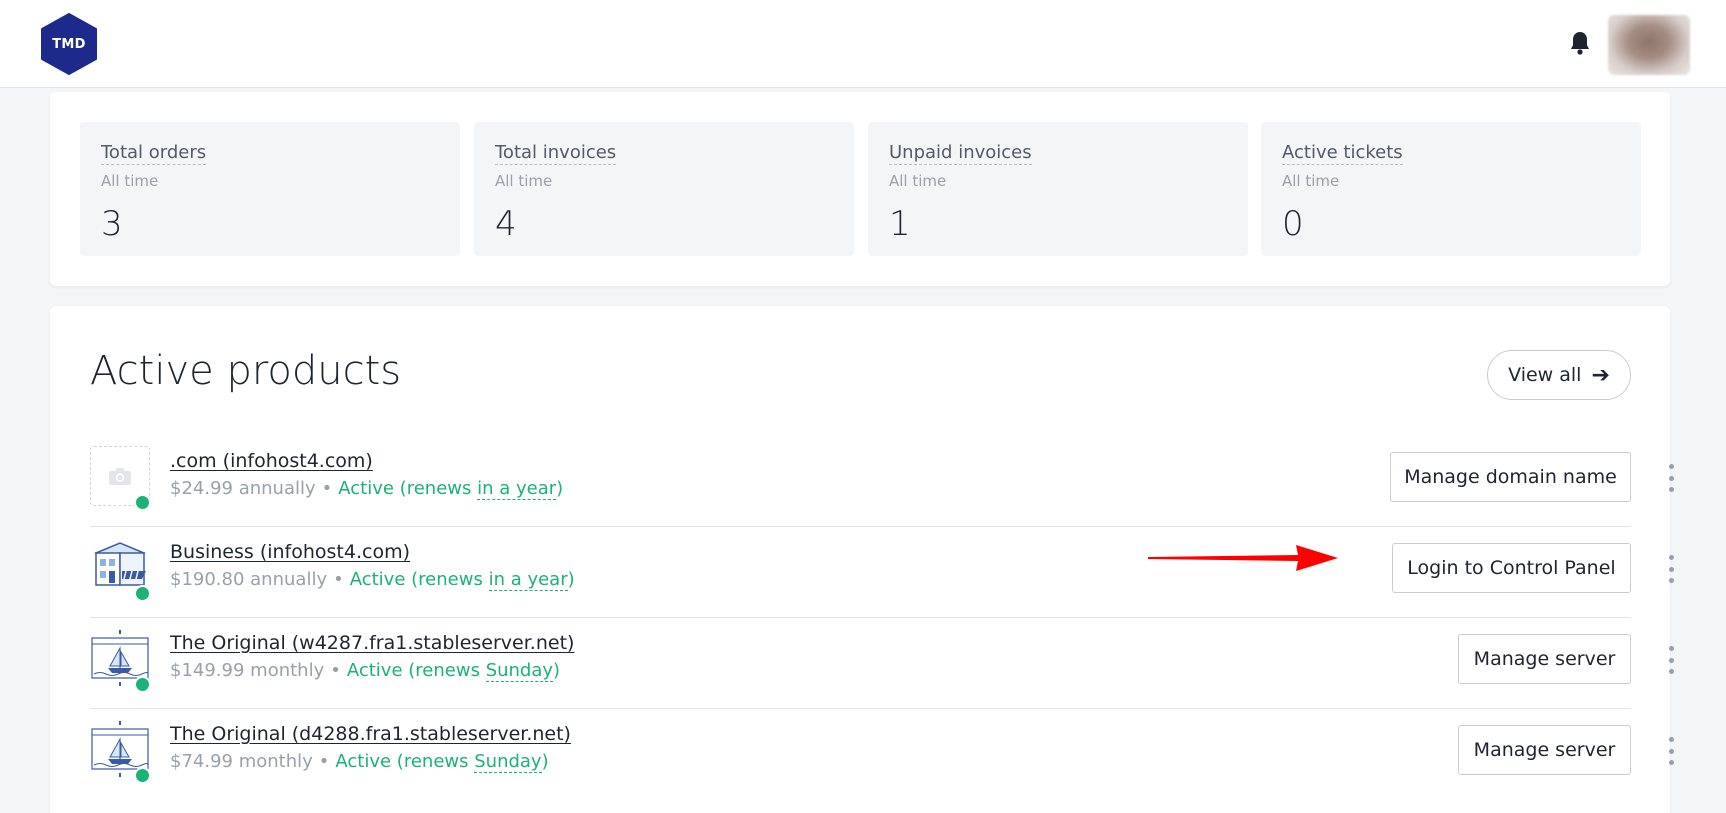 This screenshot has height=813, width=1726. I want to click on login-control-panel-button: Login to Control Panel, so click(1511, 568).